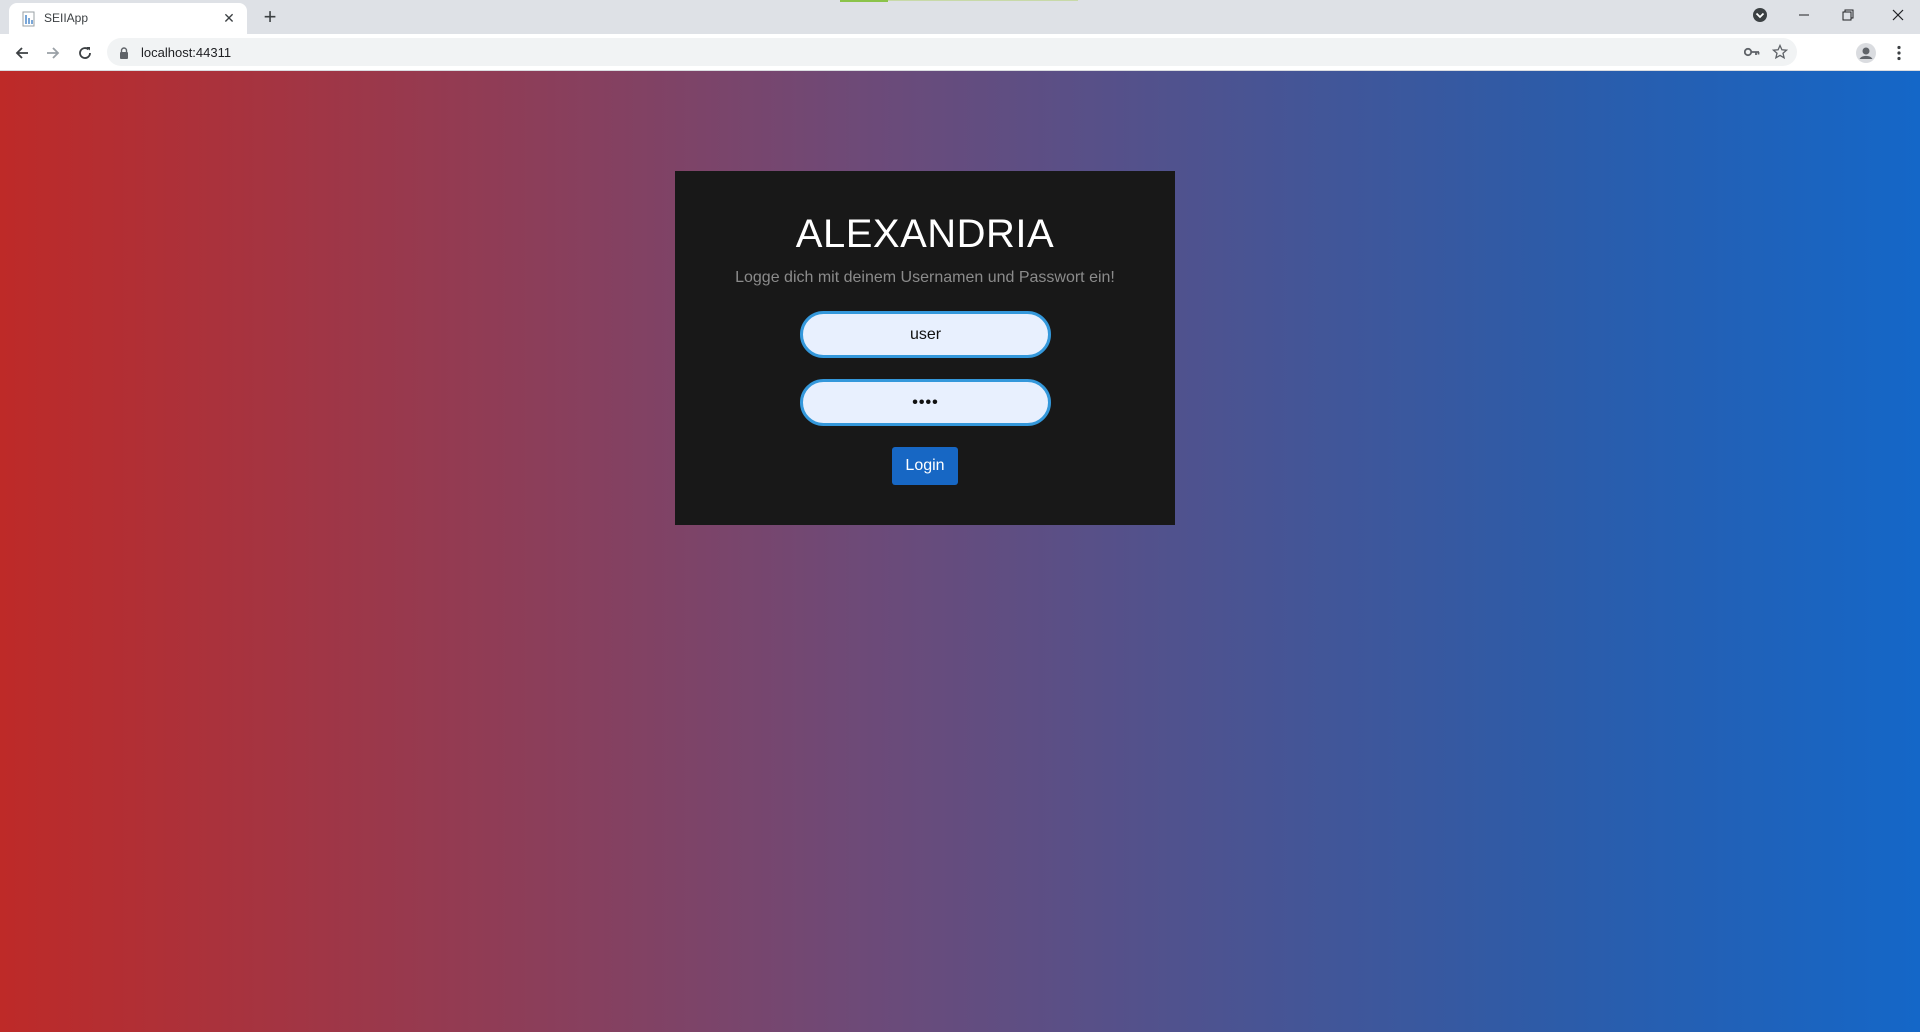  Describe the element at coordinates (270, 16) in the screenshot. I see `new-tab-button: +` at that location.